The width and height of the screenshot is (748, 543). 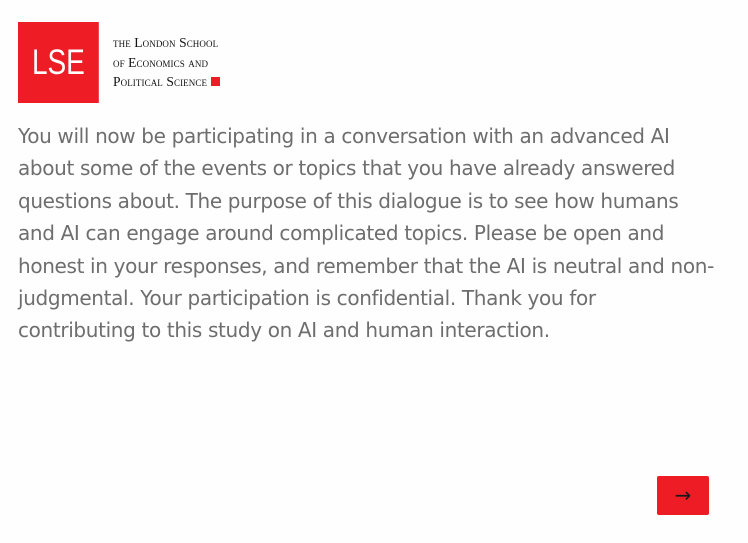 I want to click on lse-logo-mark-text: LSE, so click(x=58, y=62).